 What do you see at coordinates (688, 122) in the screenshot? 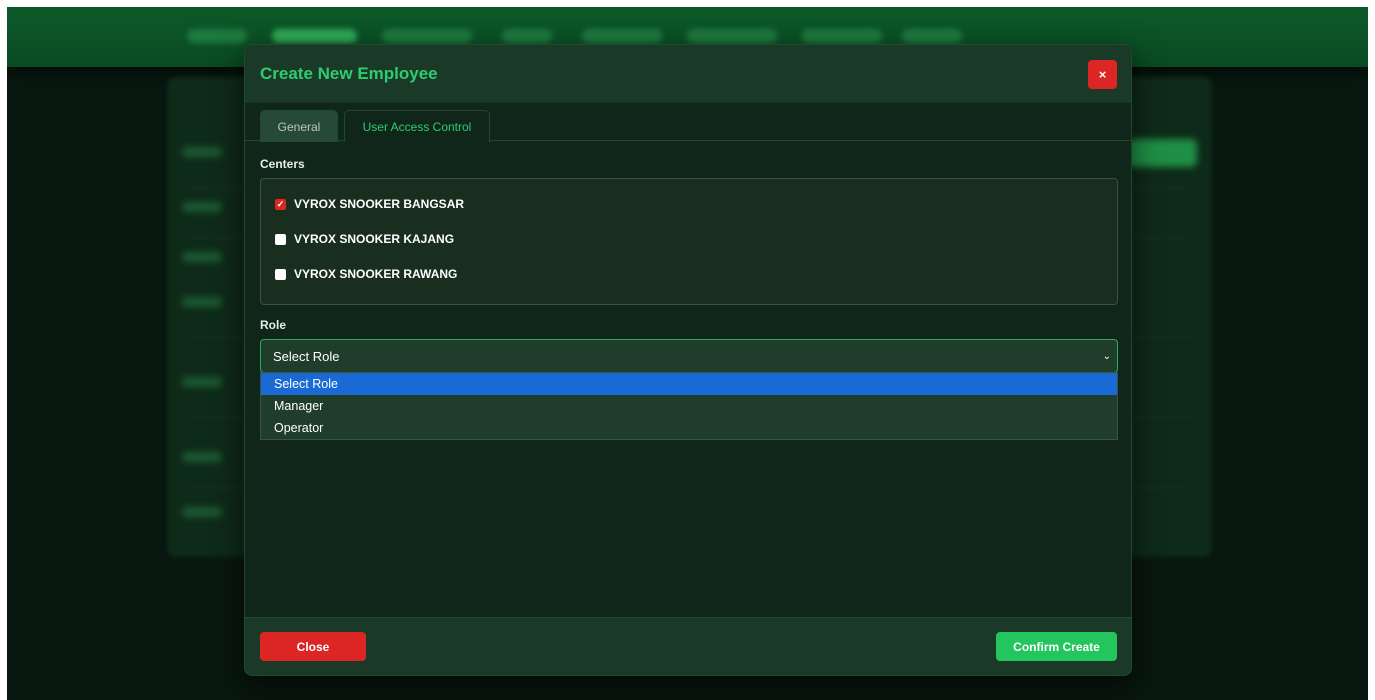
I see `modal-tabs: General User Access Control` at bounding box center [688, 122].